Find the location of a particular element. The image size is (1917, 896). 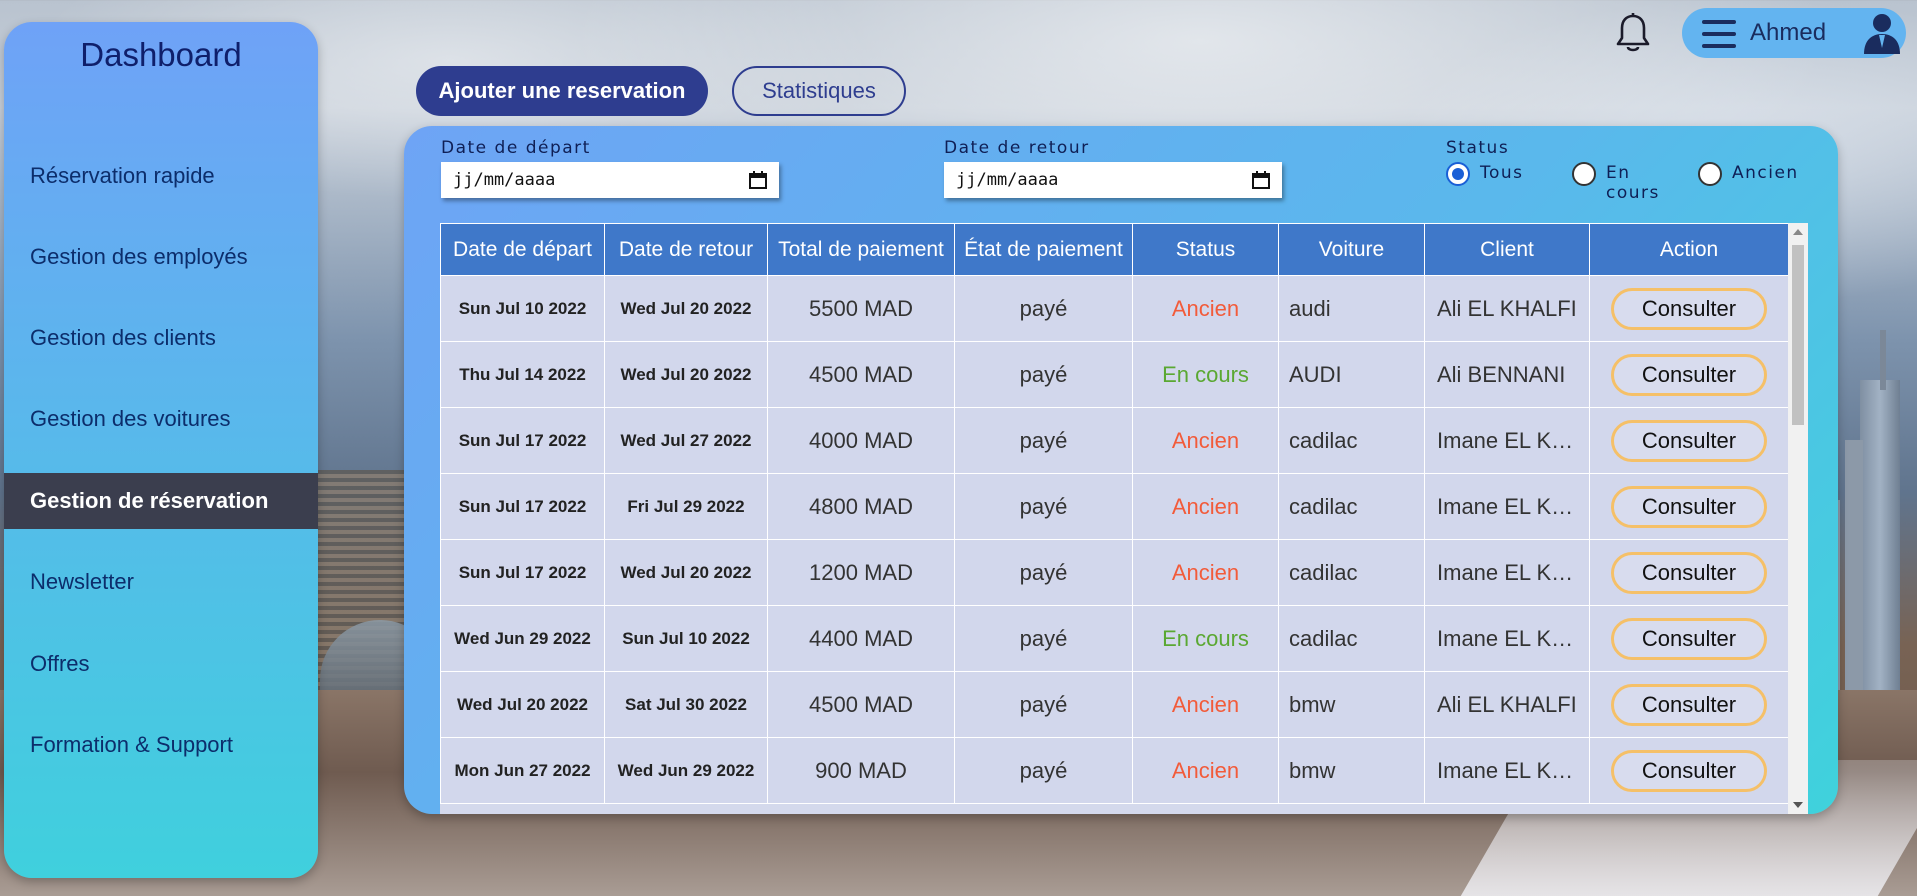

column-header: Total de paiement is located at coordinates (861, 249).